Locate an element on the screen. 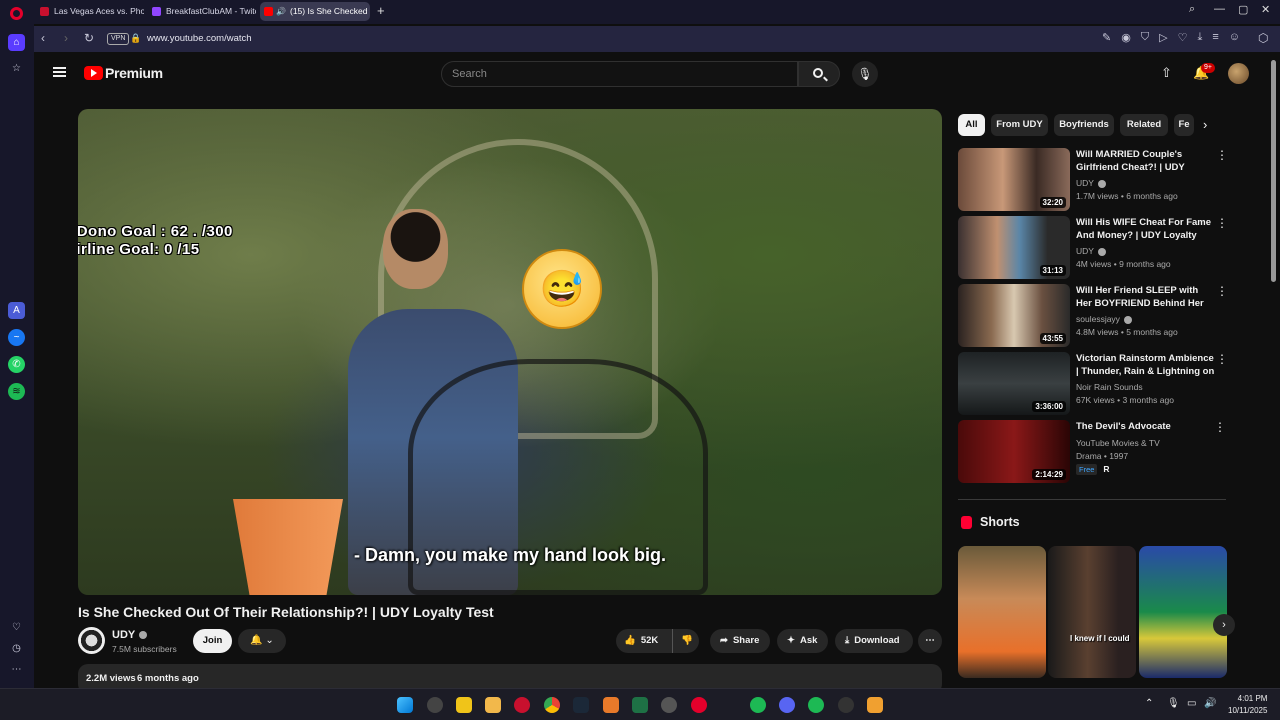 The image size is (1280, 720). download-button: ⤓ Download is located at coordinates (874, 641).